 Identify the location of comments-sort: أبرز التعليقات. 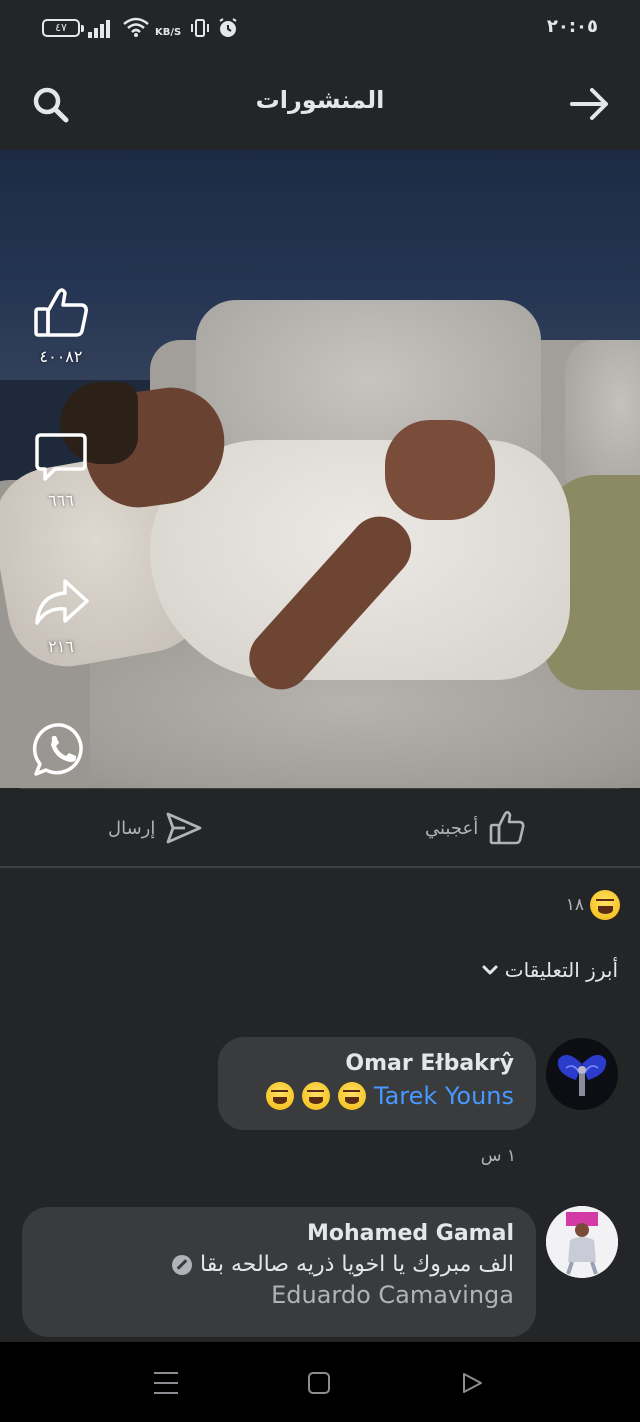
(549, 970).